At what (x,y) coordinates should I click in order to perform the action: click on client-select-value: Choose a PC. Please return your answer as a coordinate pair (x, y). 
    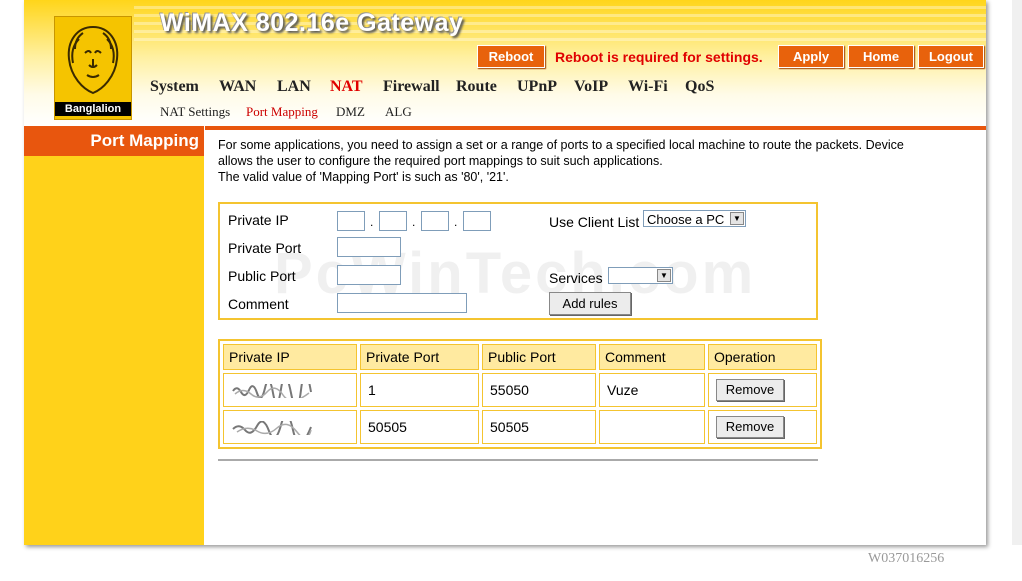
    Looking at the image, I should click on (686, 219).